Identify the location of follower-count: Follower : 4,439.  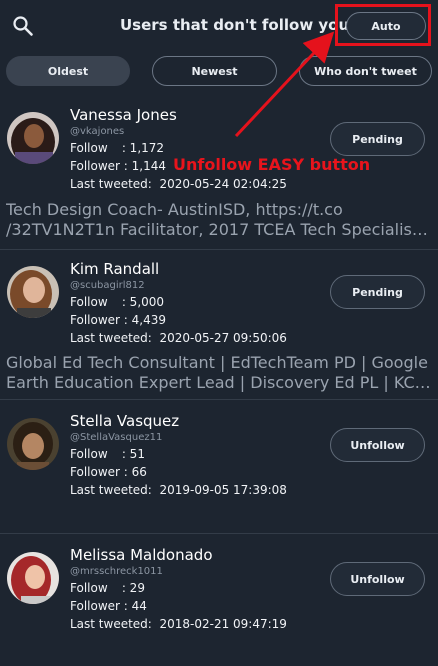
(118, 320).